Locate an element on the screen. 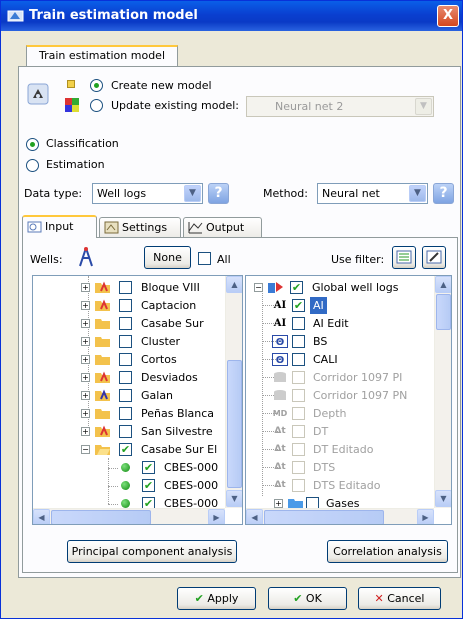 Image resolution: width=463 pixels, height=619 pixels. well-label: Desviados is located at coordinates (169, 377).